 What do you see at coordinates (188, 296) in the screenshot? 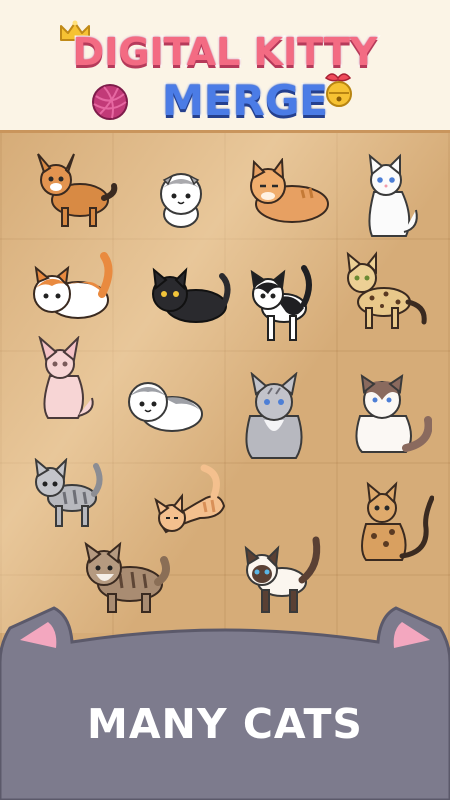
I see `black-lying-cat` at bounding box center [188, 296].